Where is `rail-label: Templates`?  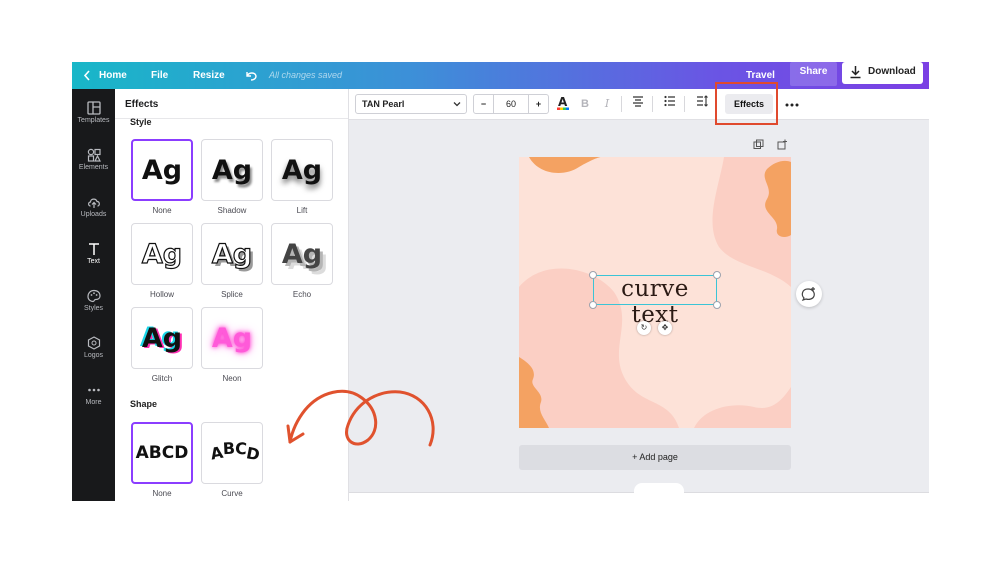 rail-label: Templates is located at coordinates (93, 120).